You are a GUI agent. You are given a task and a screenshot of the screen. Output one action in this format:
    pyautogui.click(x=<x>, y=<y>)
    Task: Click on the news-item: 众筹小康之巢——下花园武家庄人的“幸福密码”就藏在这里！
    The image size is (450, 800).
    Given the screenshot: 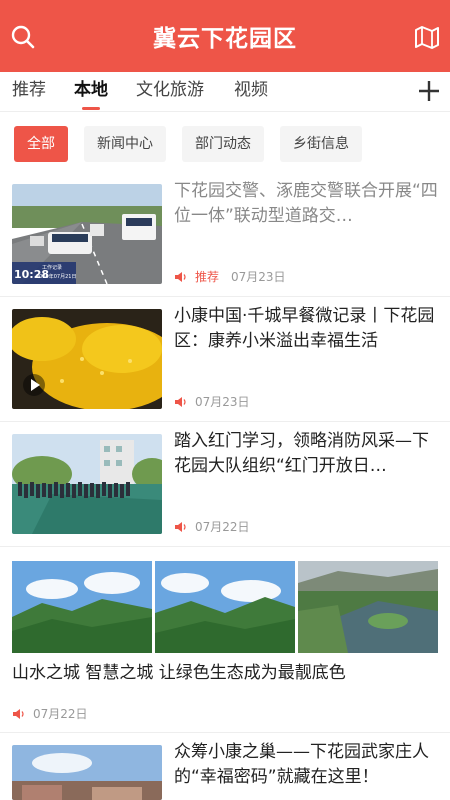 What is the action you would take?
    pyautogui.click(x=225, y=766)
    